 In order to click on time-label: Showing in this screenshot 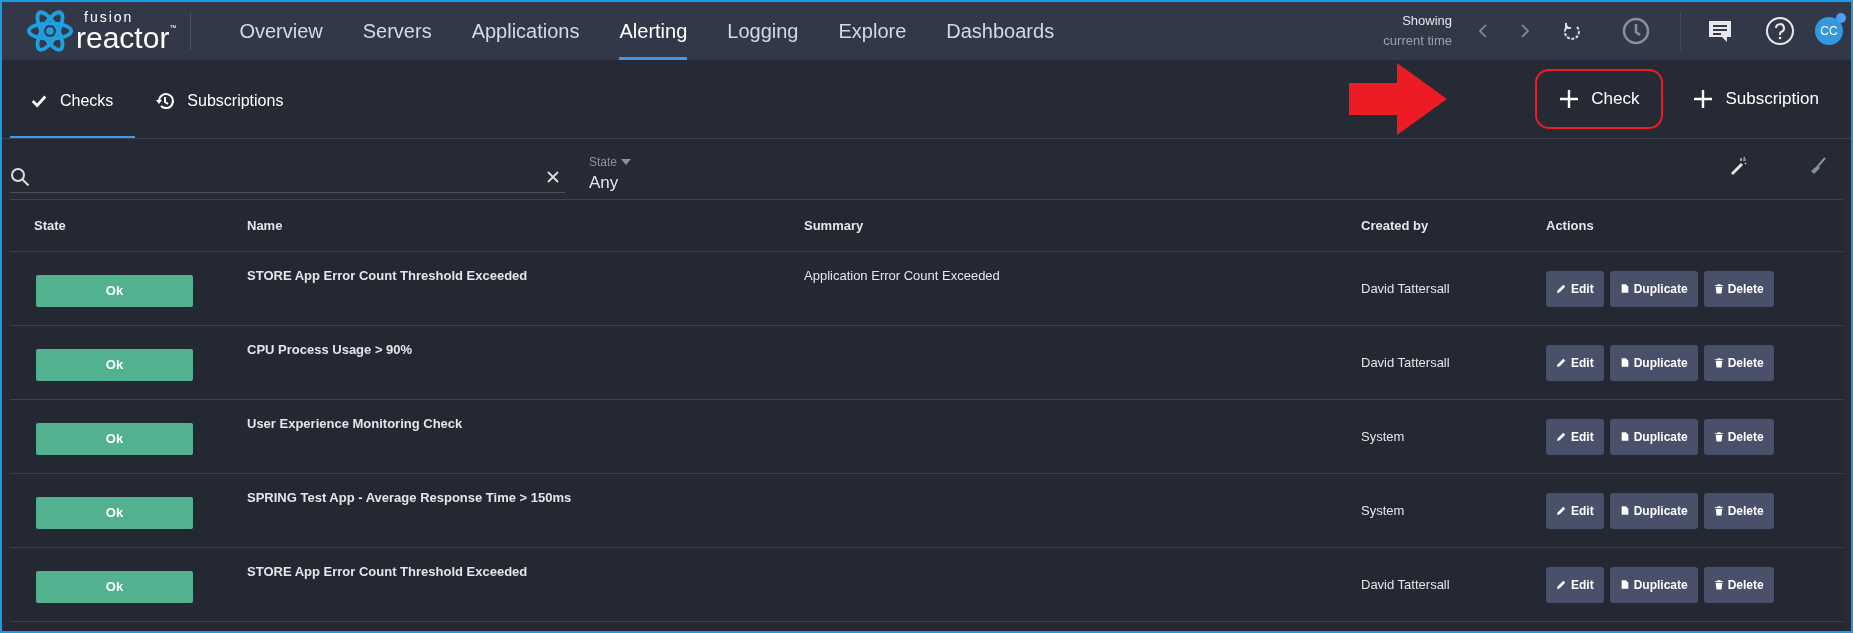, I will do `click(1427, 21)`.